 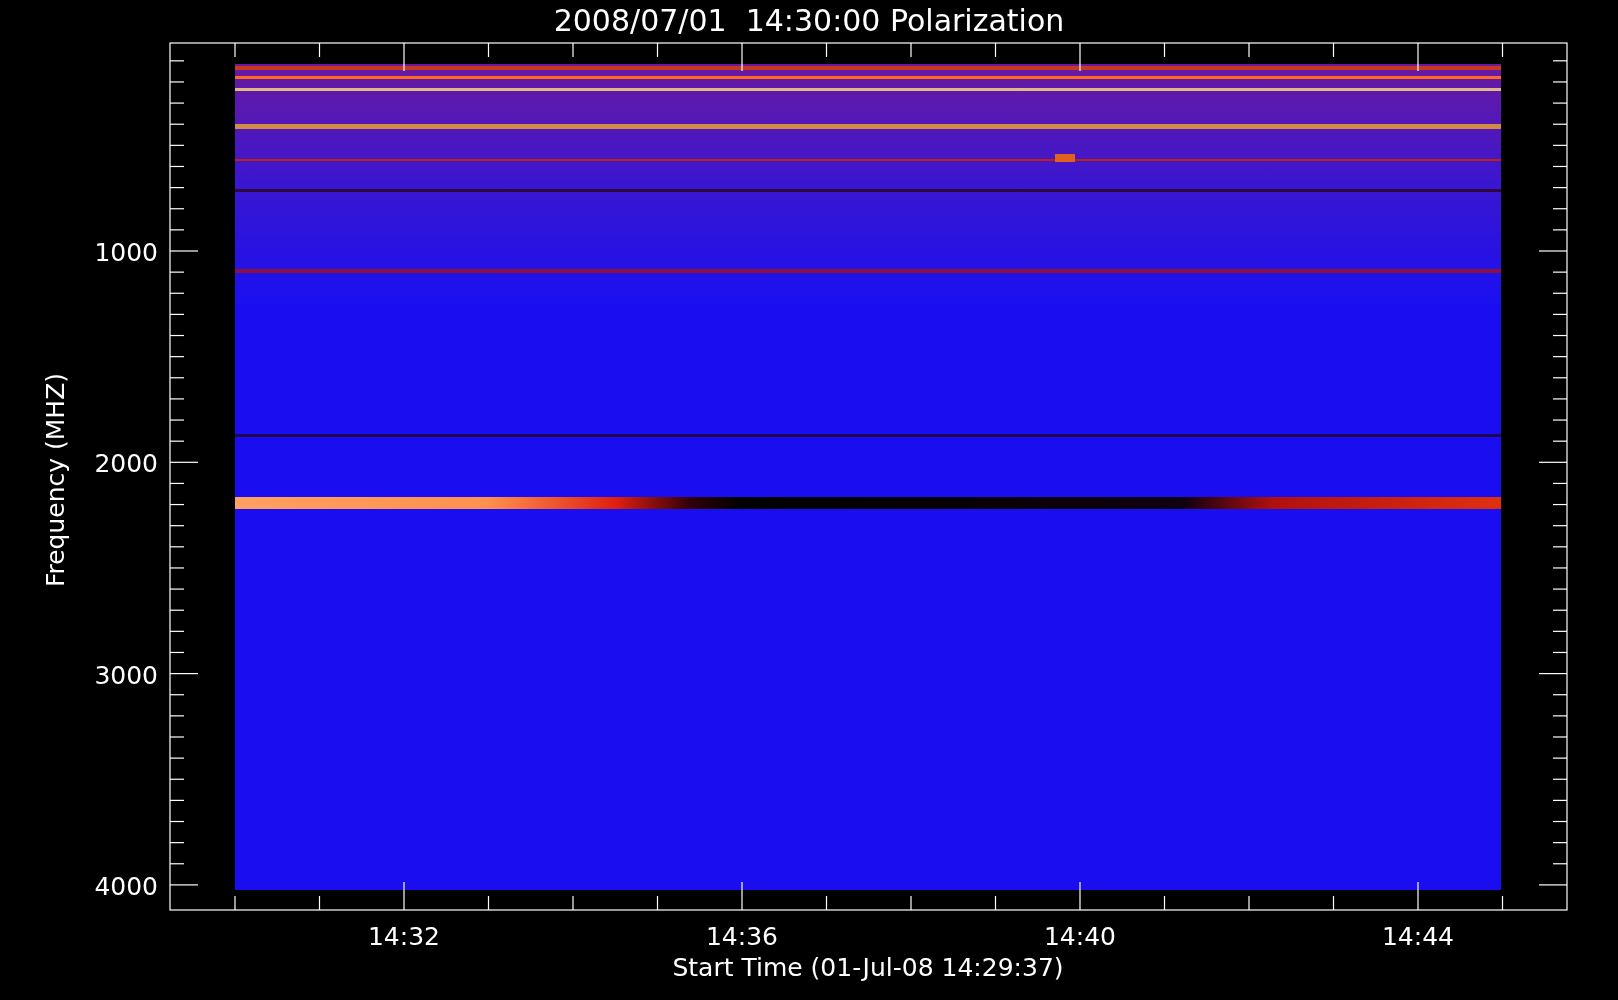 What do you see at coordinates (809, 20) in the screenshot?
I see `chart-title: 2008/07/01 14:30:00 Polarization` at bounding box center [809, 20].